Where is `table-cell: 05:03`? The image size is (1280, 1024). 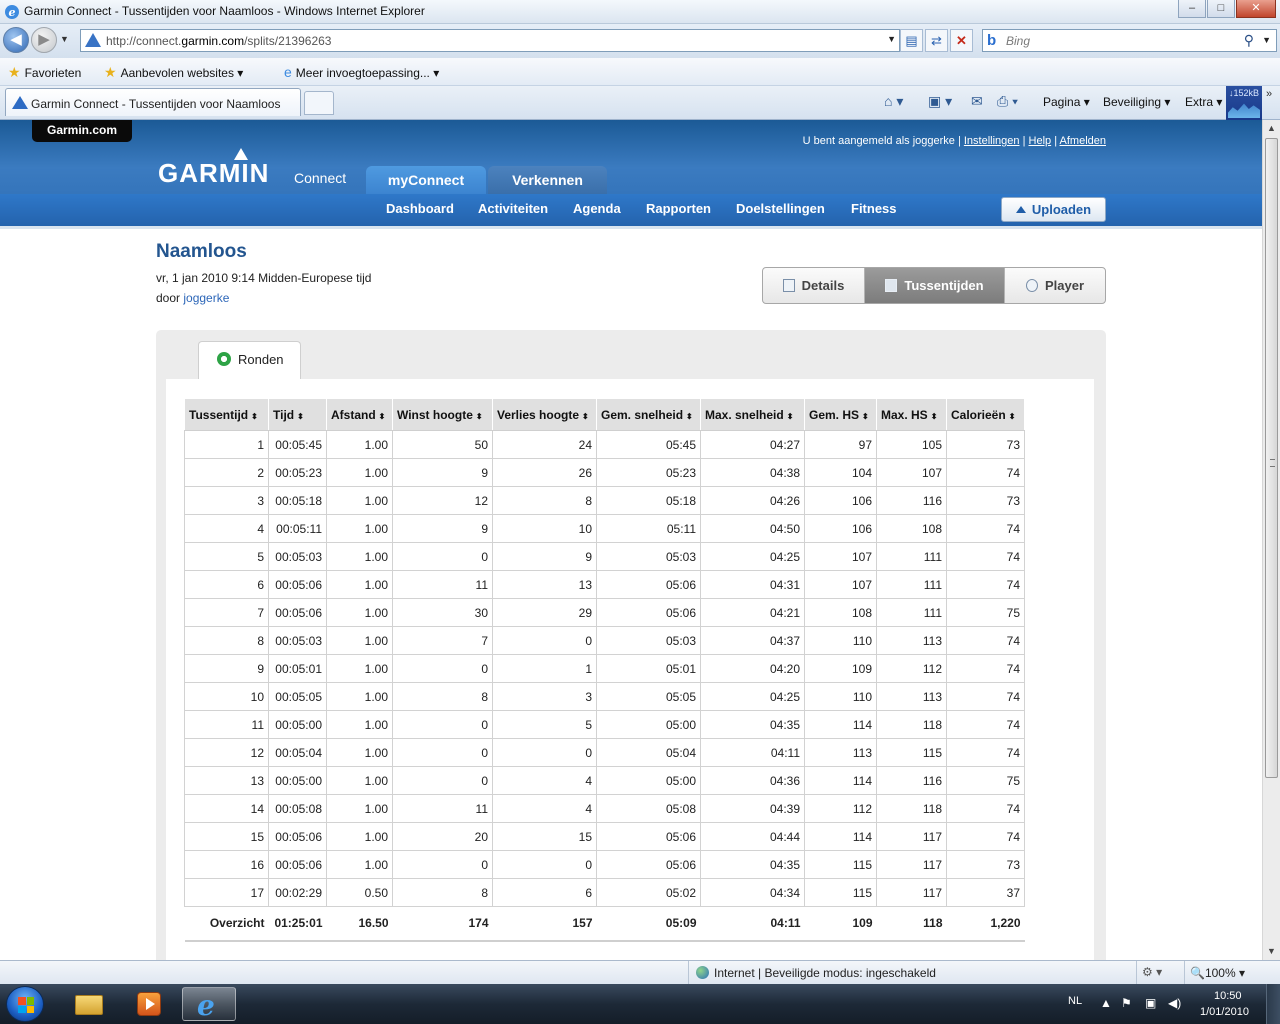 table-cell: 05:03 is located at coordinates (648, 640).